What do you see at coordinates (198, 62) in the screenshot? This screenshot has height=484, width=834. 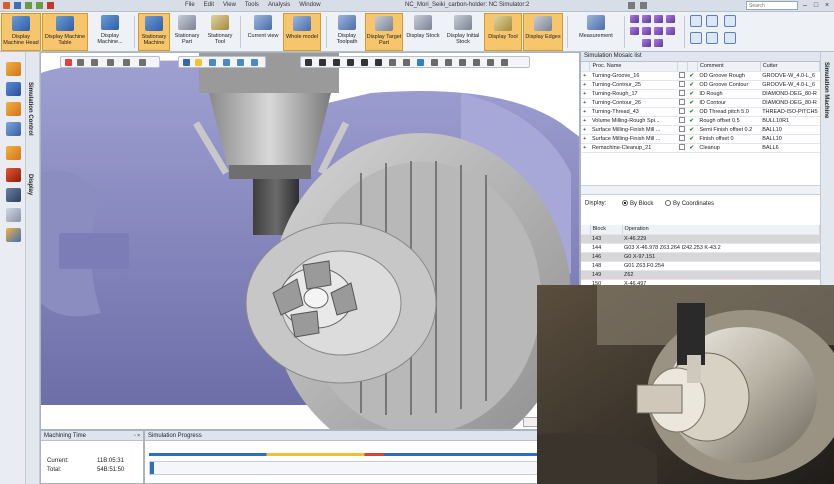 I see `bulb-icon` at bounding box center [198, 62].